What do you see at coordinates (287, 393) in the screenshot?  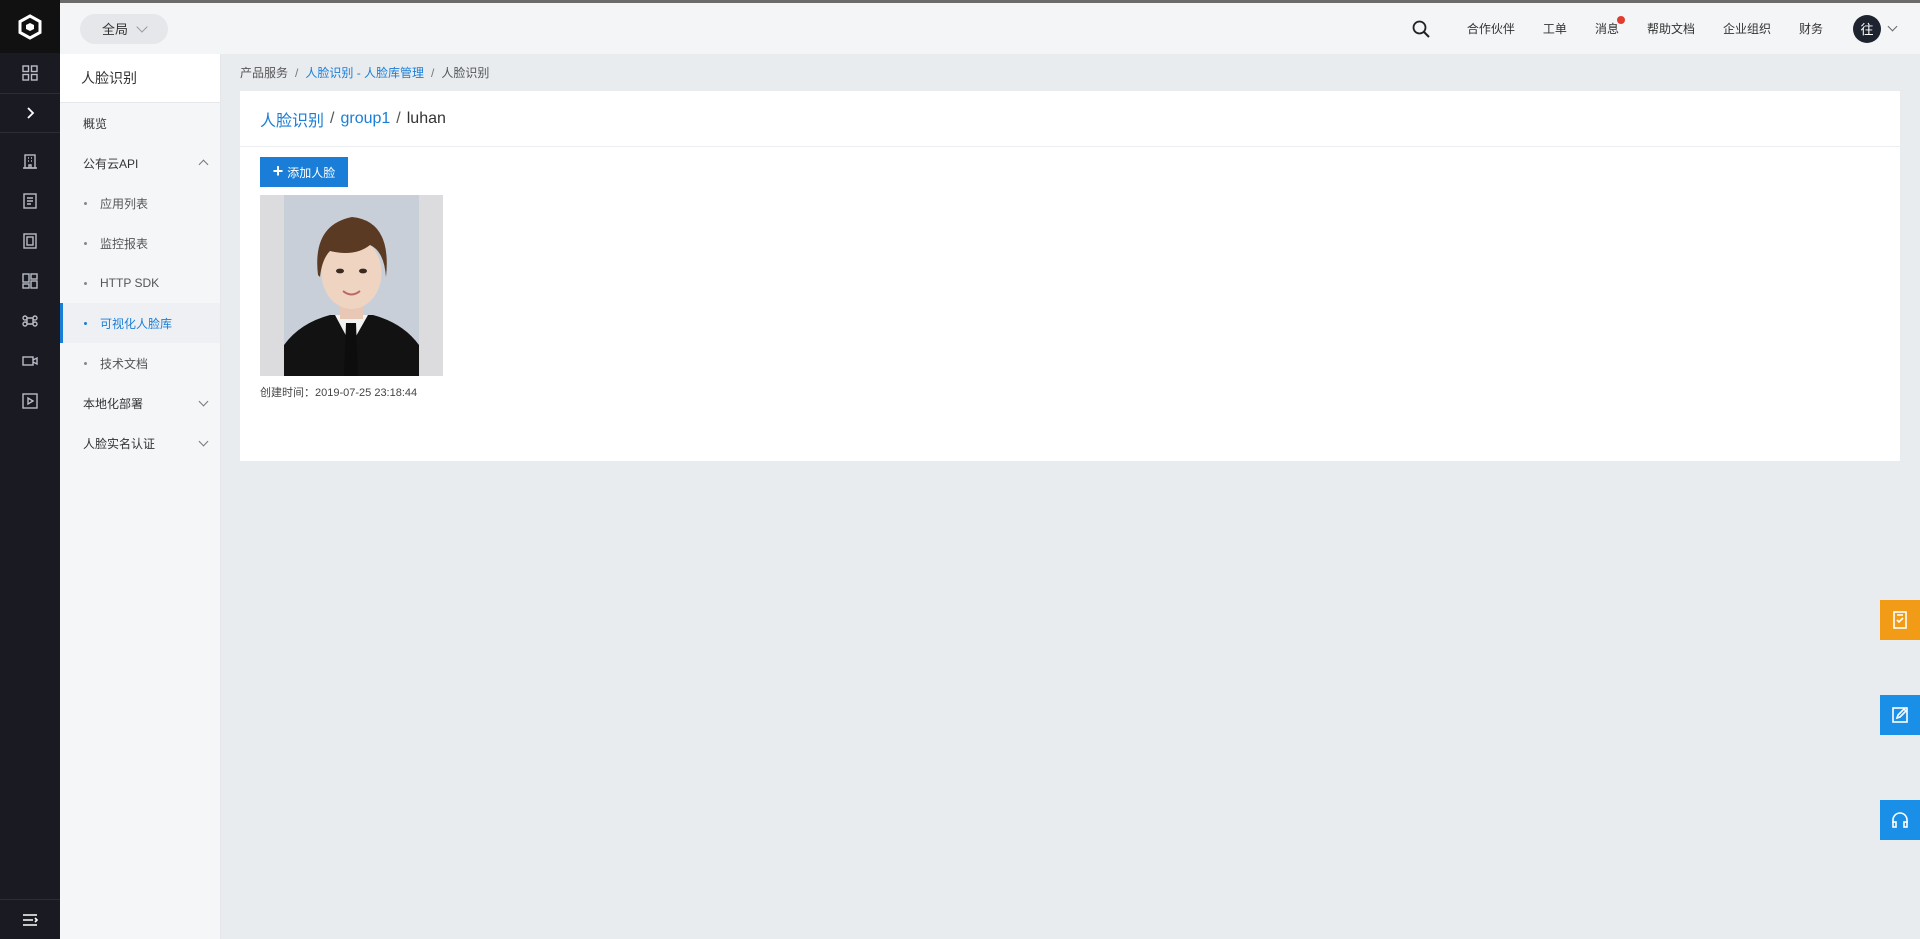 I see `created-label: 创建时间：` at bounding box center [287, 393].